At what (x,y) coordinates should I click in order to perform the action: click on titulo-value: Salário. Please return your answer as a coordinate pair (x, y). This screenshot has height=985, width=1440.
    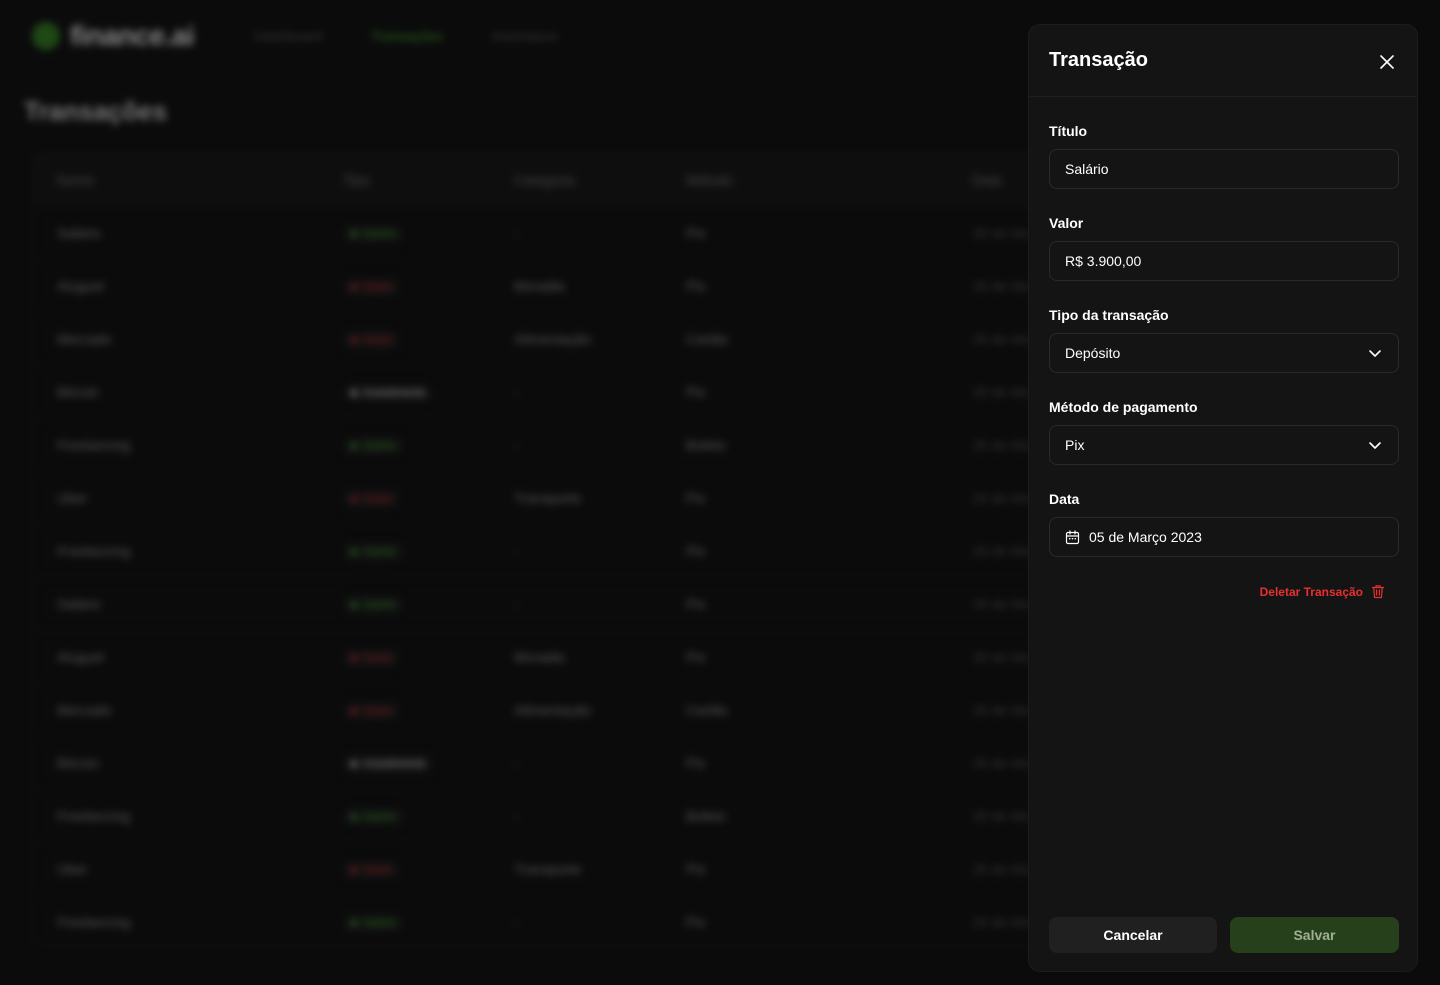
    Looking at the image, I should click on (1087, 169).